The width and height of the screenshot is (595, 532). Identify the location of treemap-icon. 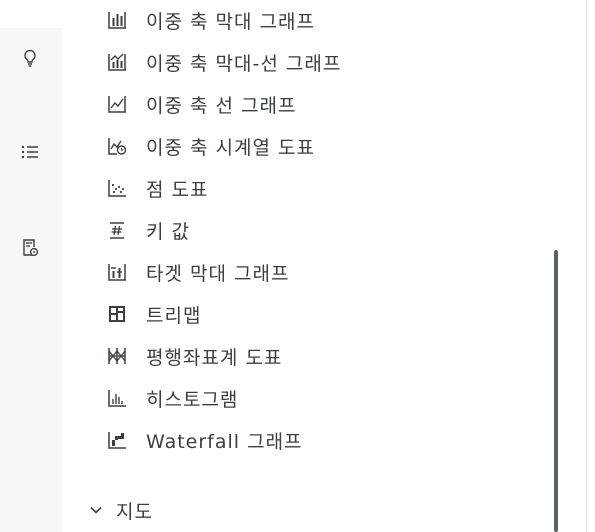
(119, 314).